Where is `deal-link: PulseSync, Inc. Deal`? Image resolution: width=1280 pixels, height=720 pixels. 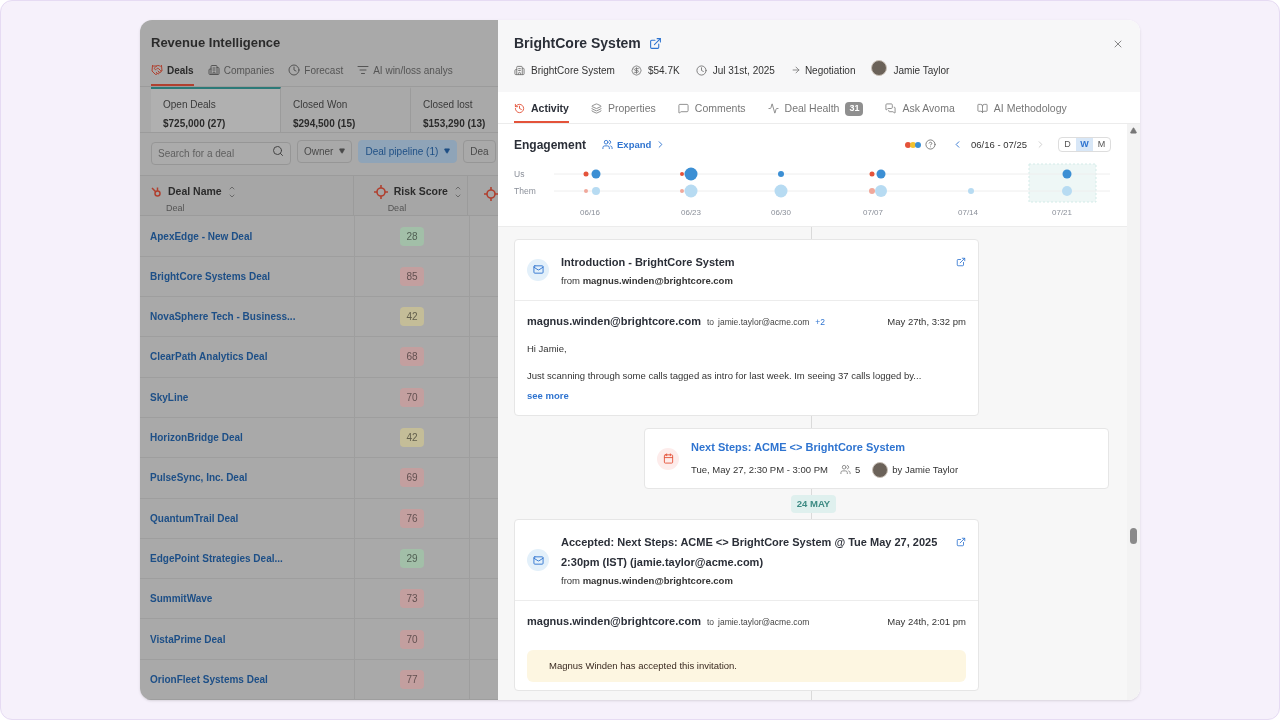
deal-link: PulseSync, Inc. Deal is located at coordinates (199, 478).